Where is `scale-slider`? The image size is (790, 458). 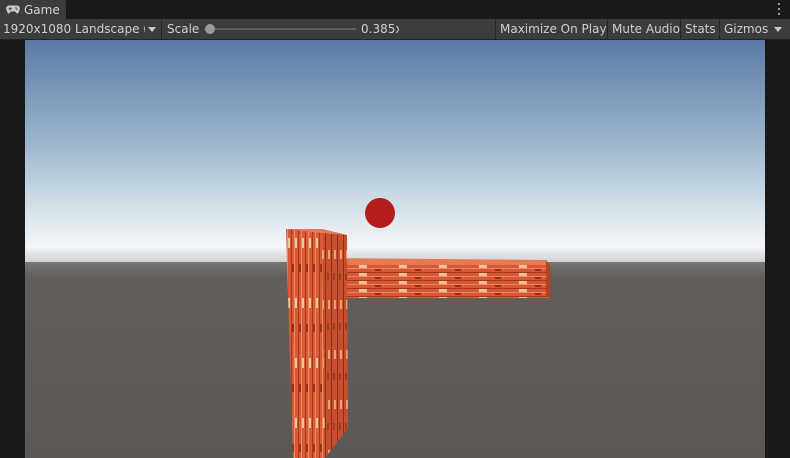
scale-slider is located at coordinates (280, 29).